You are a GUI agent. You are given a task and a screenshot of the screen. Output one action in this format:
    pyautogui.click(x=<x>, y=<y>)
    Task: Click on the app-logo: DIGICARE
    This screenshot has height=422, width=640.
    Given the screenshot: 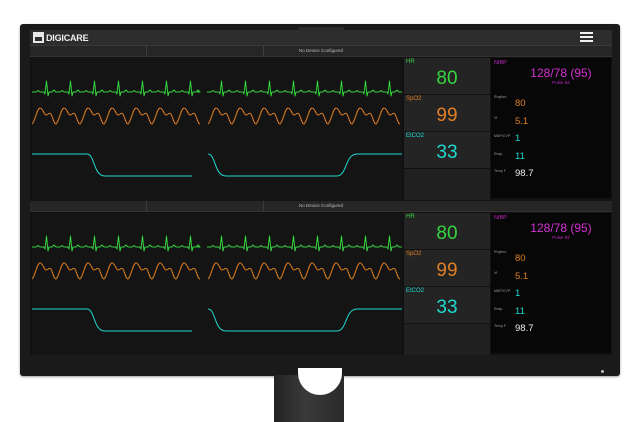 What is the action you would take?
    pyautogui.click(x=61, y=37)
    